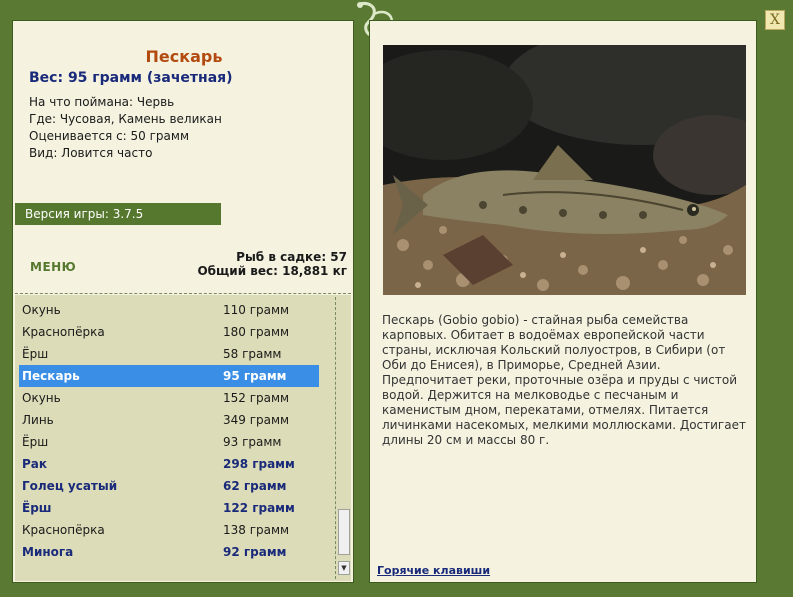  I want to click on version-bar: Версия игры: 3.7.5, so click(118, 214).